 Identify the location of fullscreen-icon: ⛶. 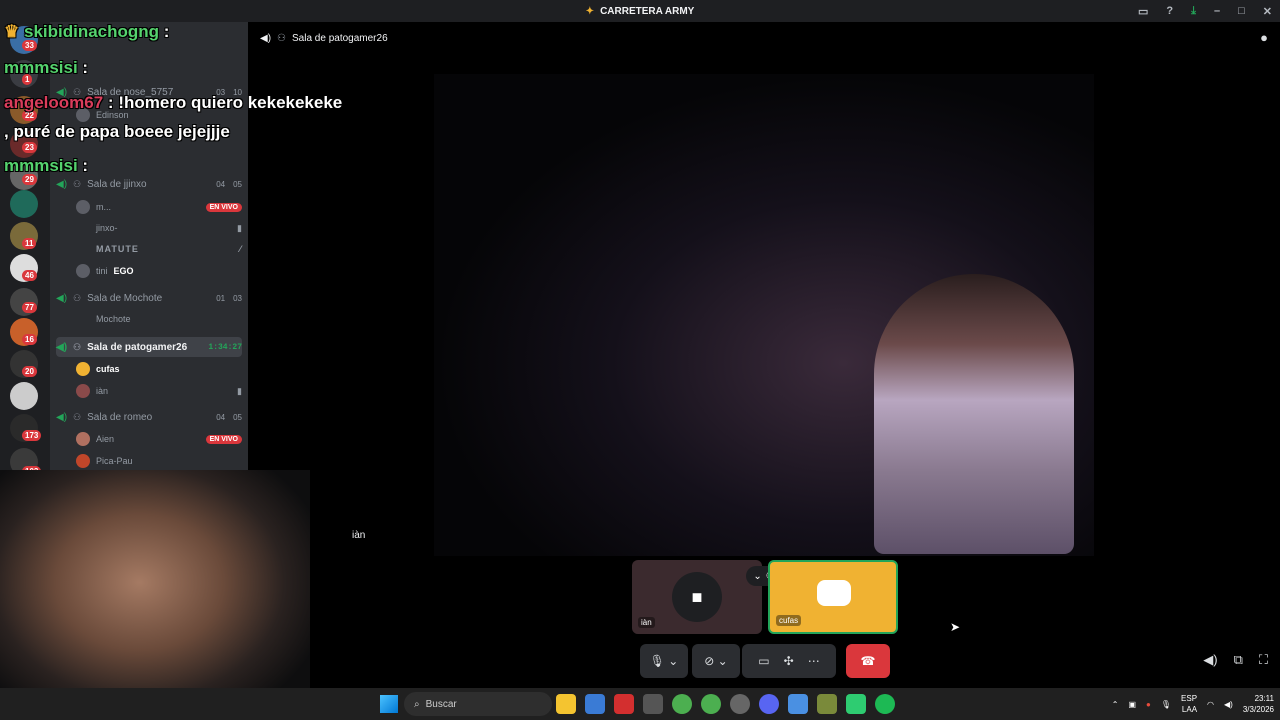
(1263, 660).